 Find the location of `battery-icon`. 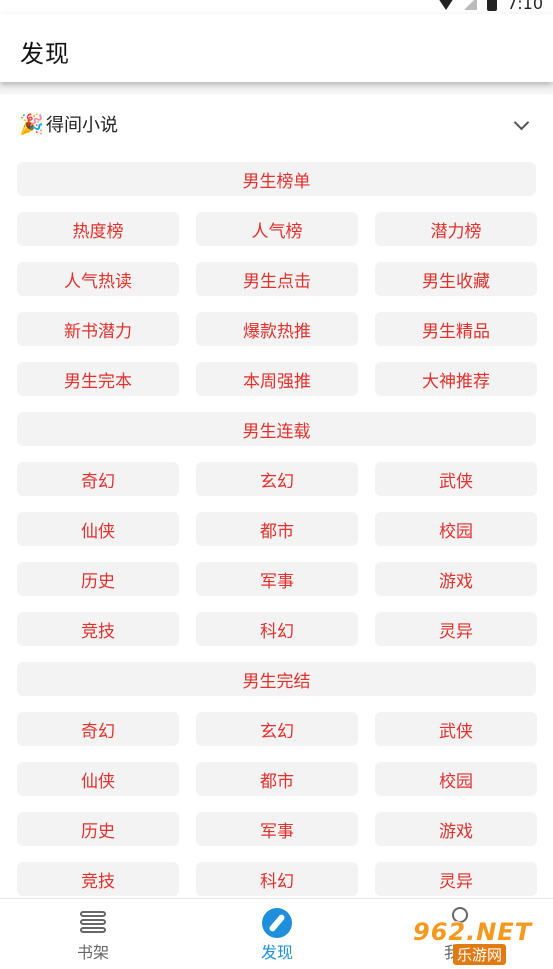

battery-icon is located at coordinates (492, 5).